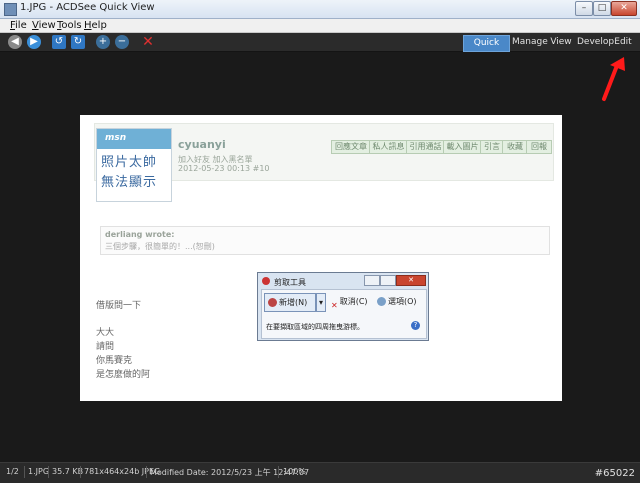  What do you see at coordinates (140, 234) in the screenshot?
I see `quote-title: derliang wrote:` at bounding box center [140, 234].